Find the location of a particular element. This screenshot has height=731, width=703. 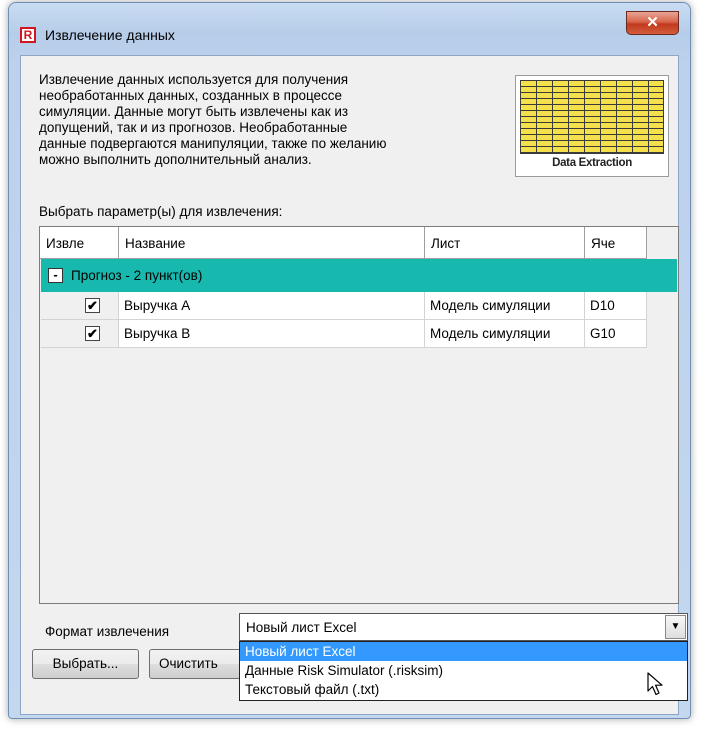

table-row: ✔ Выручка A Модель симуляции D10 is located at coordinates (359, 306).